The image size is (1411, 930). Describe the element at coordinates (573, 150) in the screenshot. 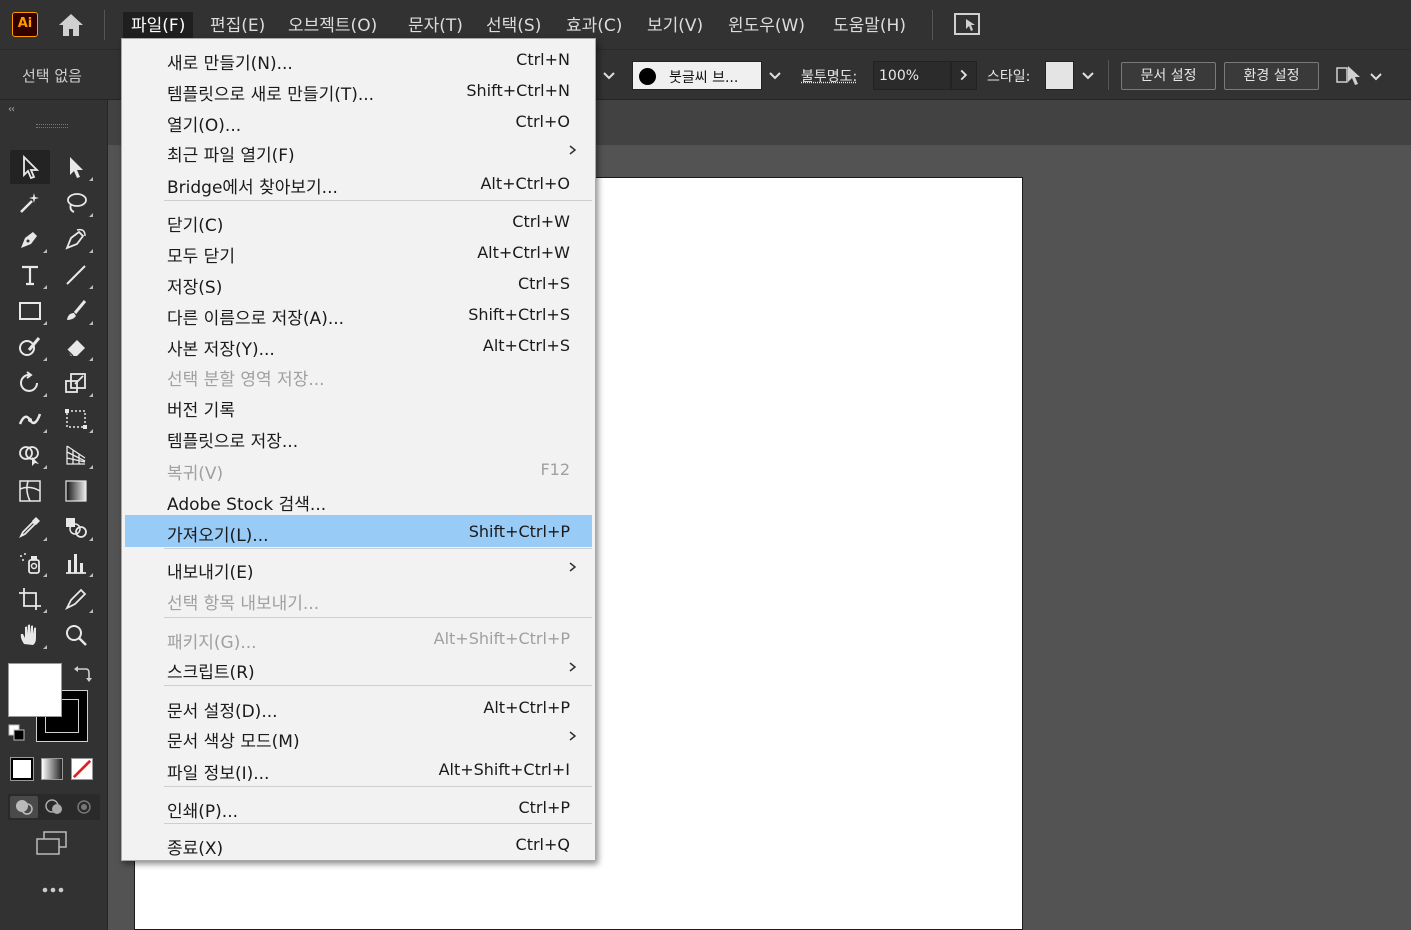

I see `chevron-right-icon` at that location.